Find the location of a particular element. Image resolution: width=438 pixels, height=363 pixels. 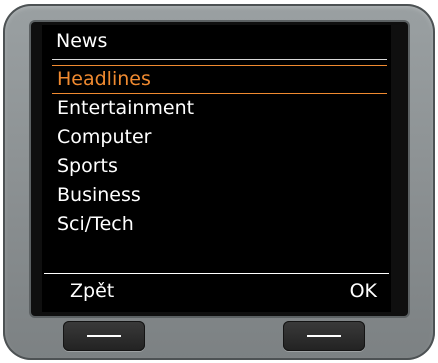

menu-item-business: Business is located at coordinates (216, 195).